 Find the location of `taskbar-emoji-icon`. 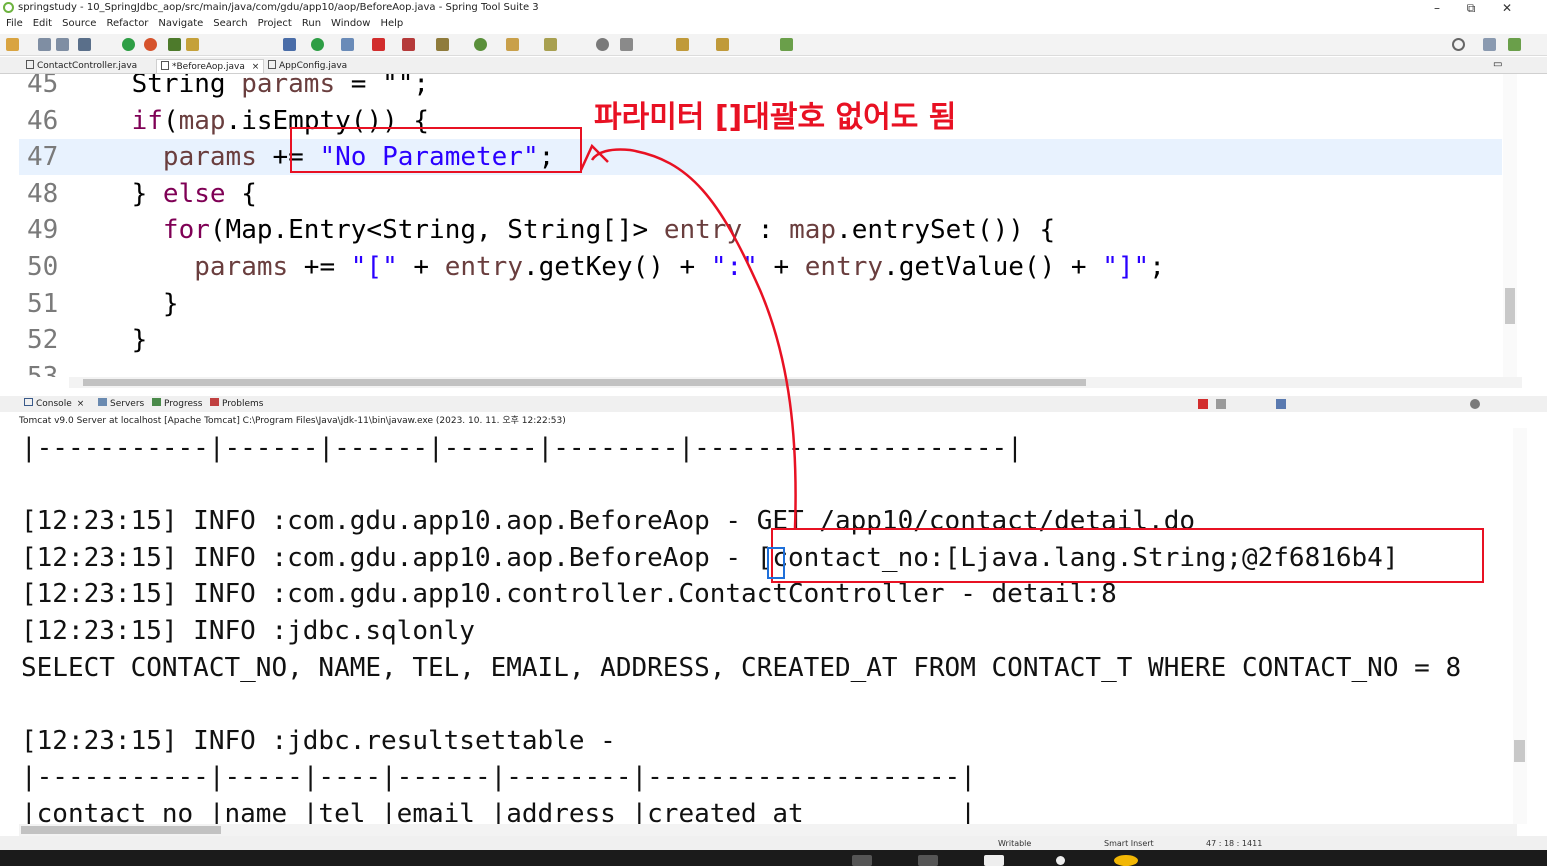

taskbar-emoji-icon is located at coordinates (1126, 860).